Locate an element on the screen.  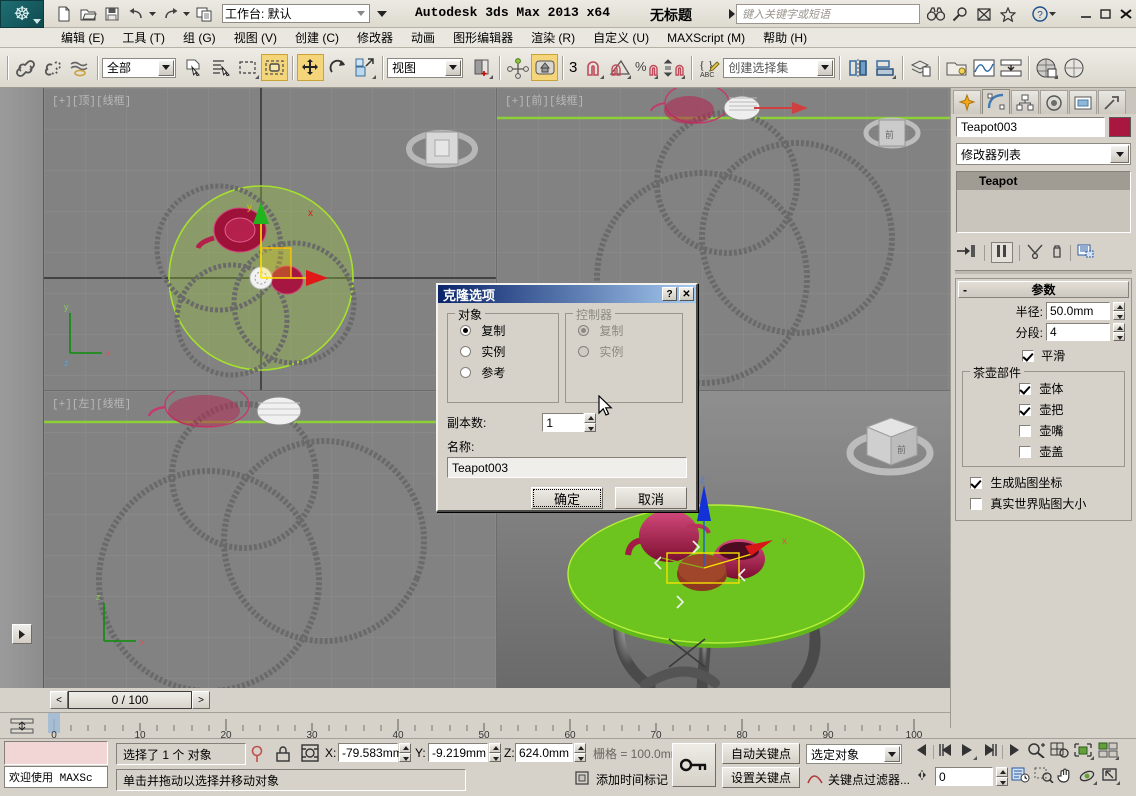
menu-item-views: 视图 (V) is located at coordinates (255, 38).